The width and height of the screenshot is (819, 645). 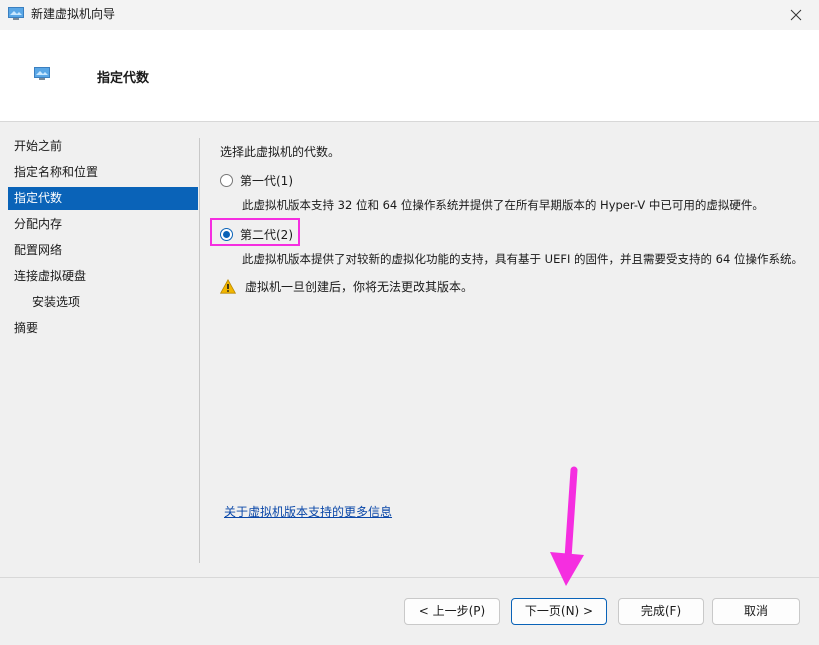 I want to click on version-warning: 虚拟机一旦创建后，你将无法更改其版本。, so click(x=346, y=286).